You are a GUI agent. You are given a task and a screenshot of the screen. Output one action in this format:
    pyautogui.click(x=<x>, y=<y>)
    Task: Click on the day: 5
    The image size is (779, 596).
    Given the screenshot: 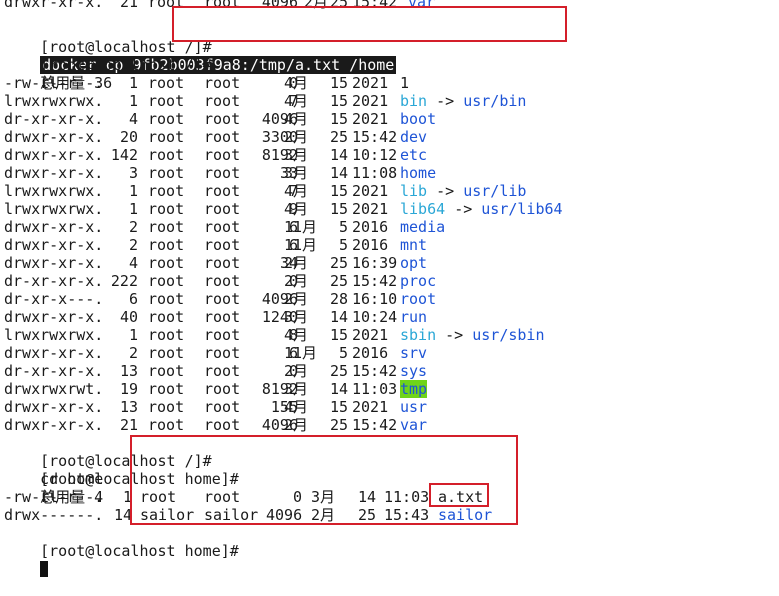 What is the action you would take?
    pyautogui.click(x=343, y=245)
    